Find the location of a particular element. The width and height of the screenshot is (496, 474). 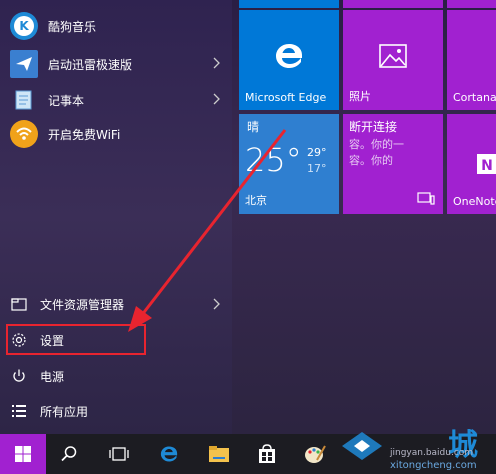

notepad-icon is located at coordinates (24, 100).